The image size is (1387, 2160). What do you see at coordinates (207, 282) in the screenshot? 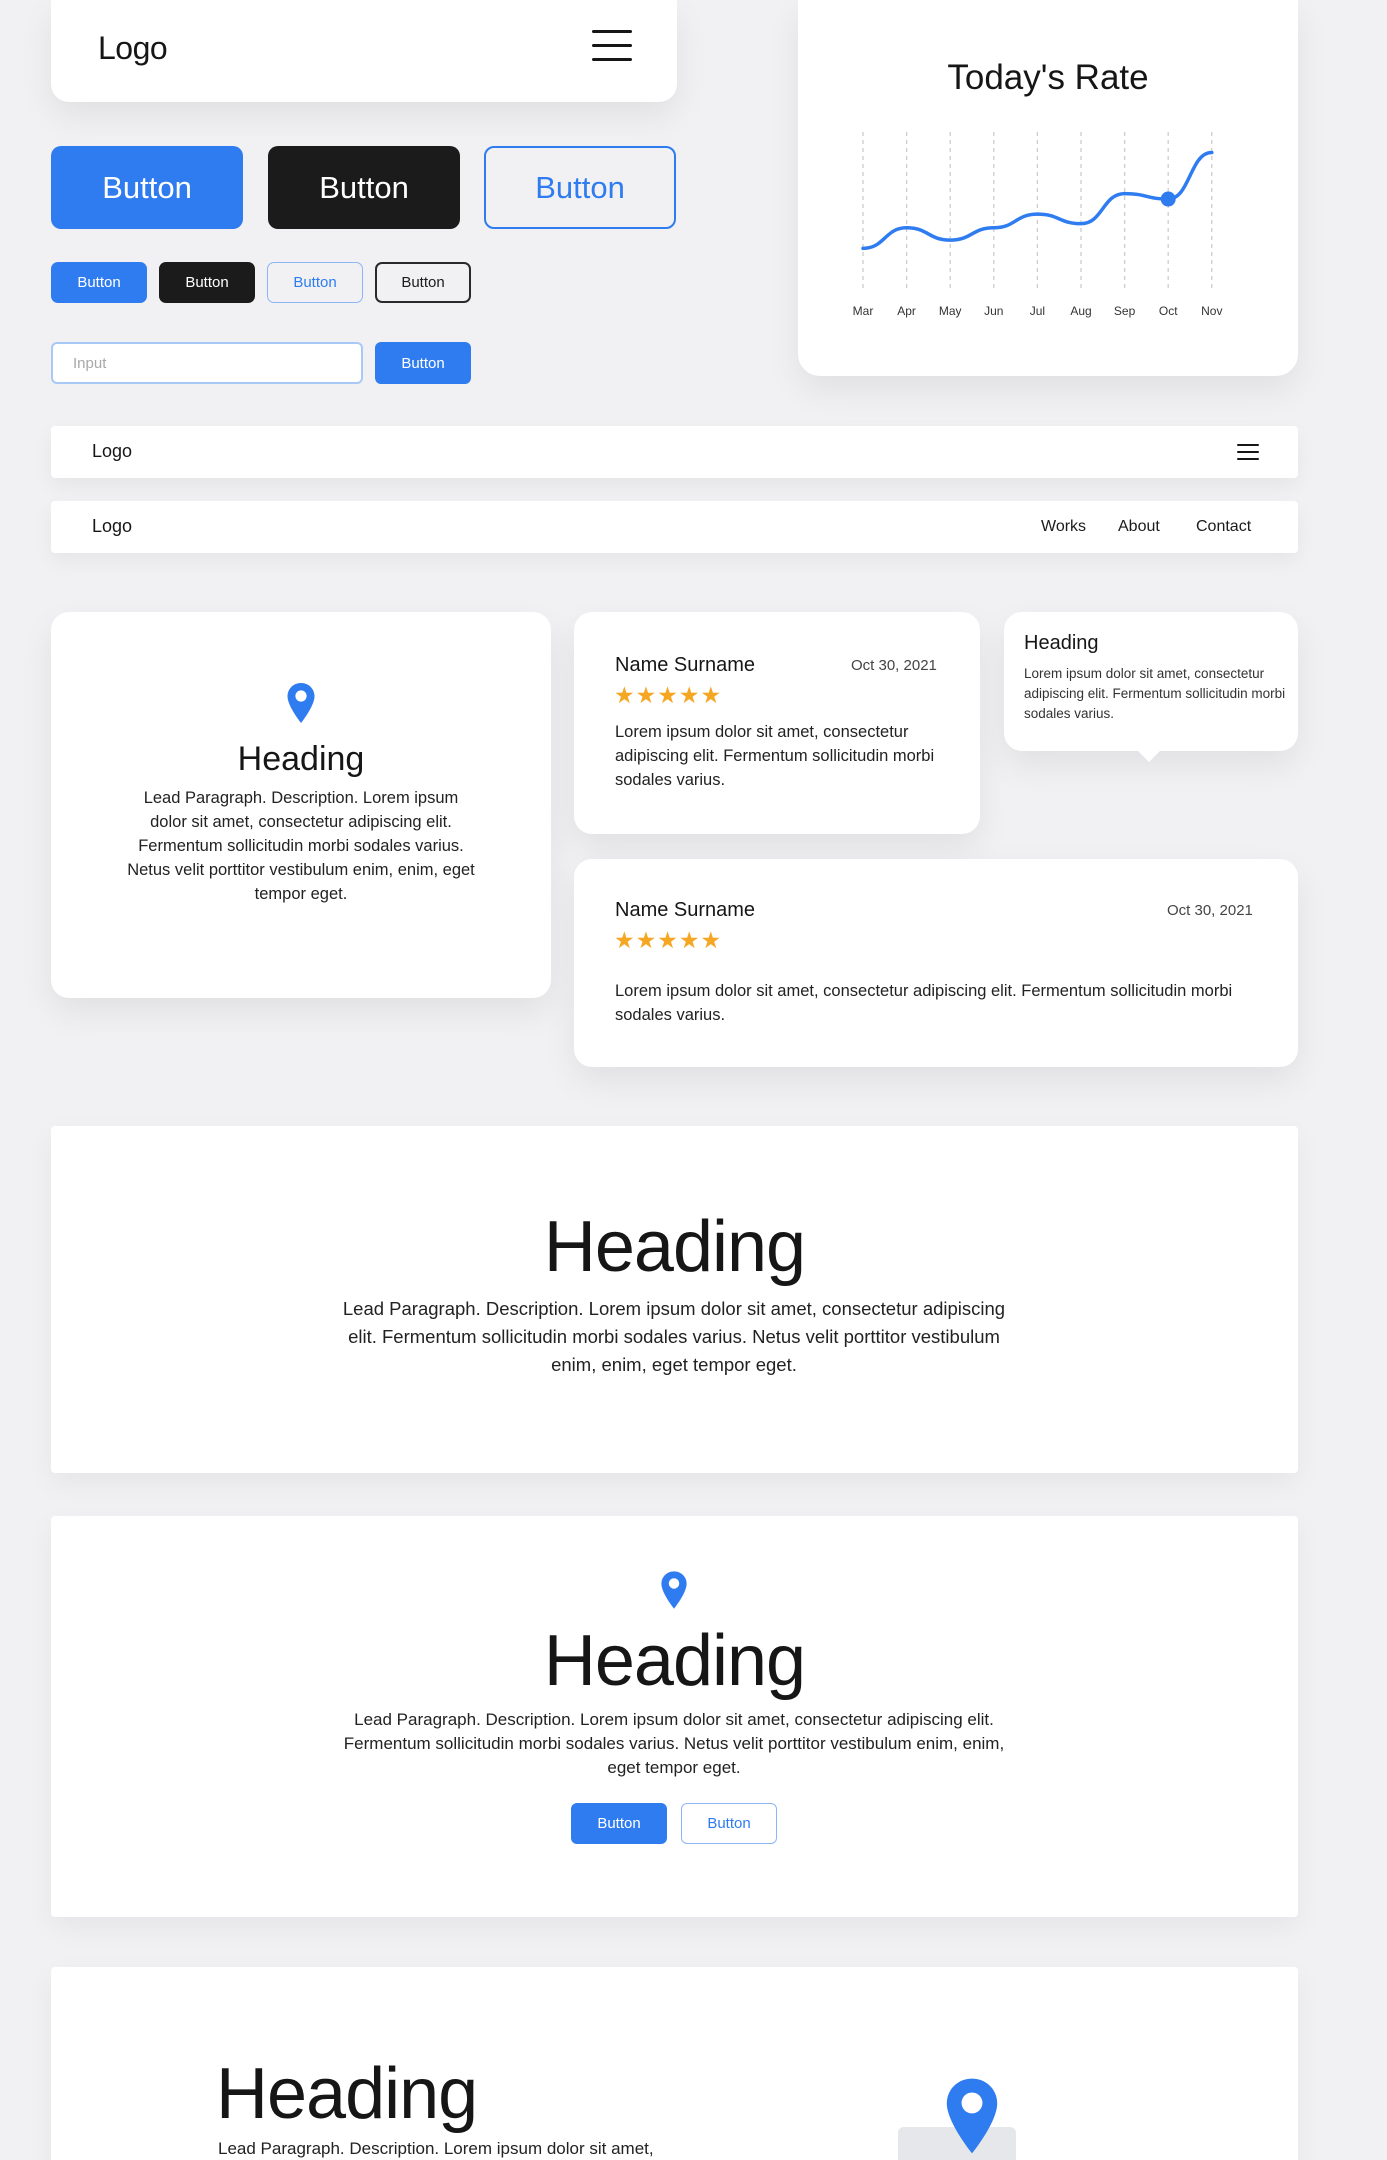
I see `dark-button-small: Button` at bounding box center [207, 282].